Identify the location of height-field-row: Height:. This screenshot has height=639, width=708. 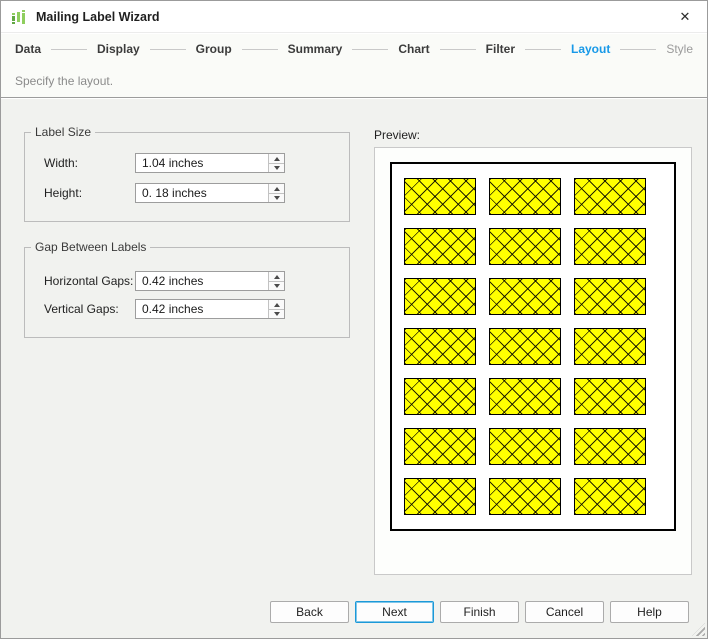
(187, 193).